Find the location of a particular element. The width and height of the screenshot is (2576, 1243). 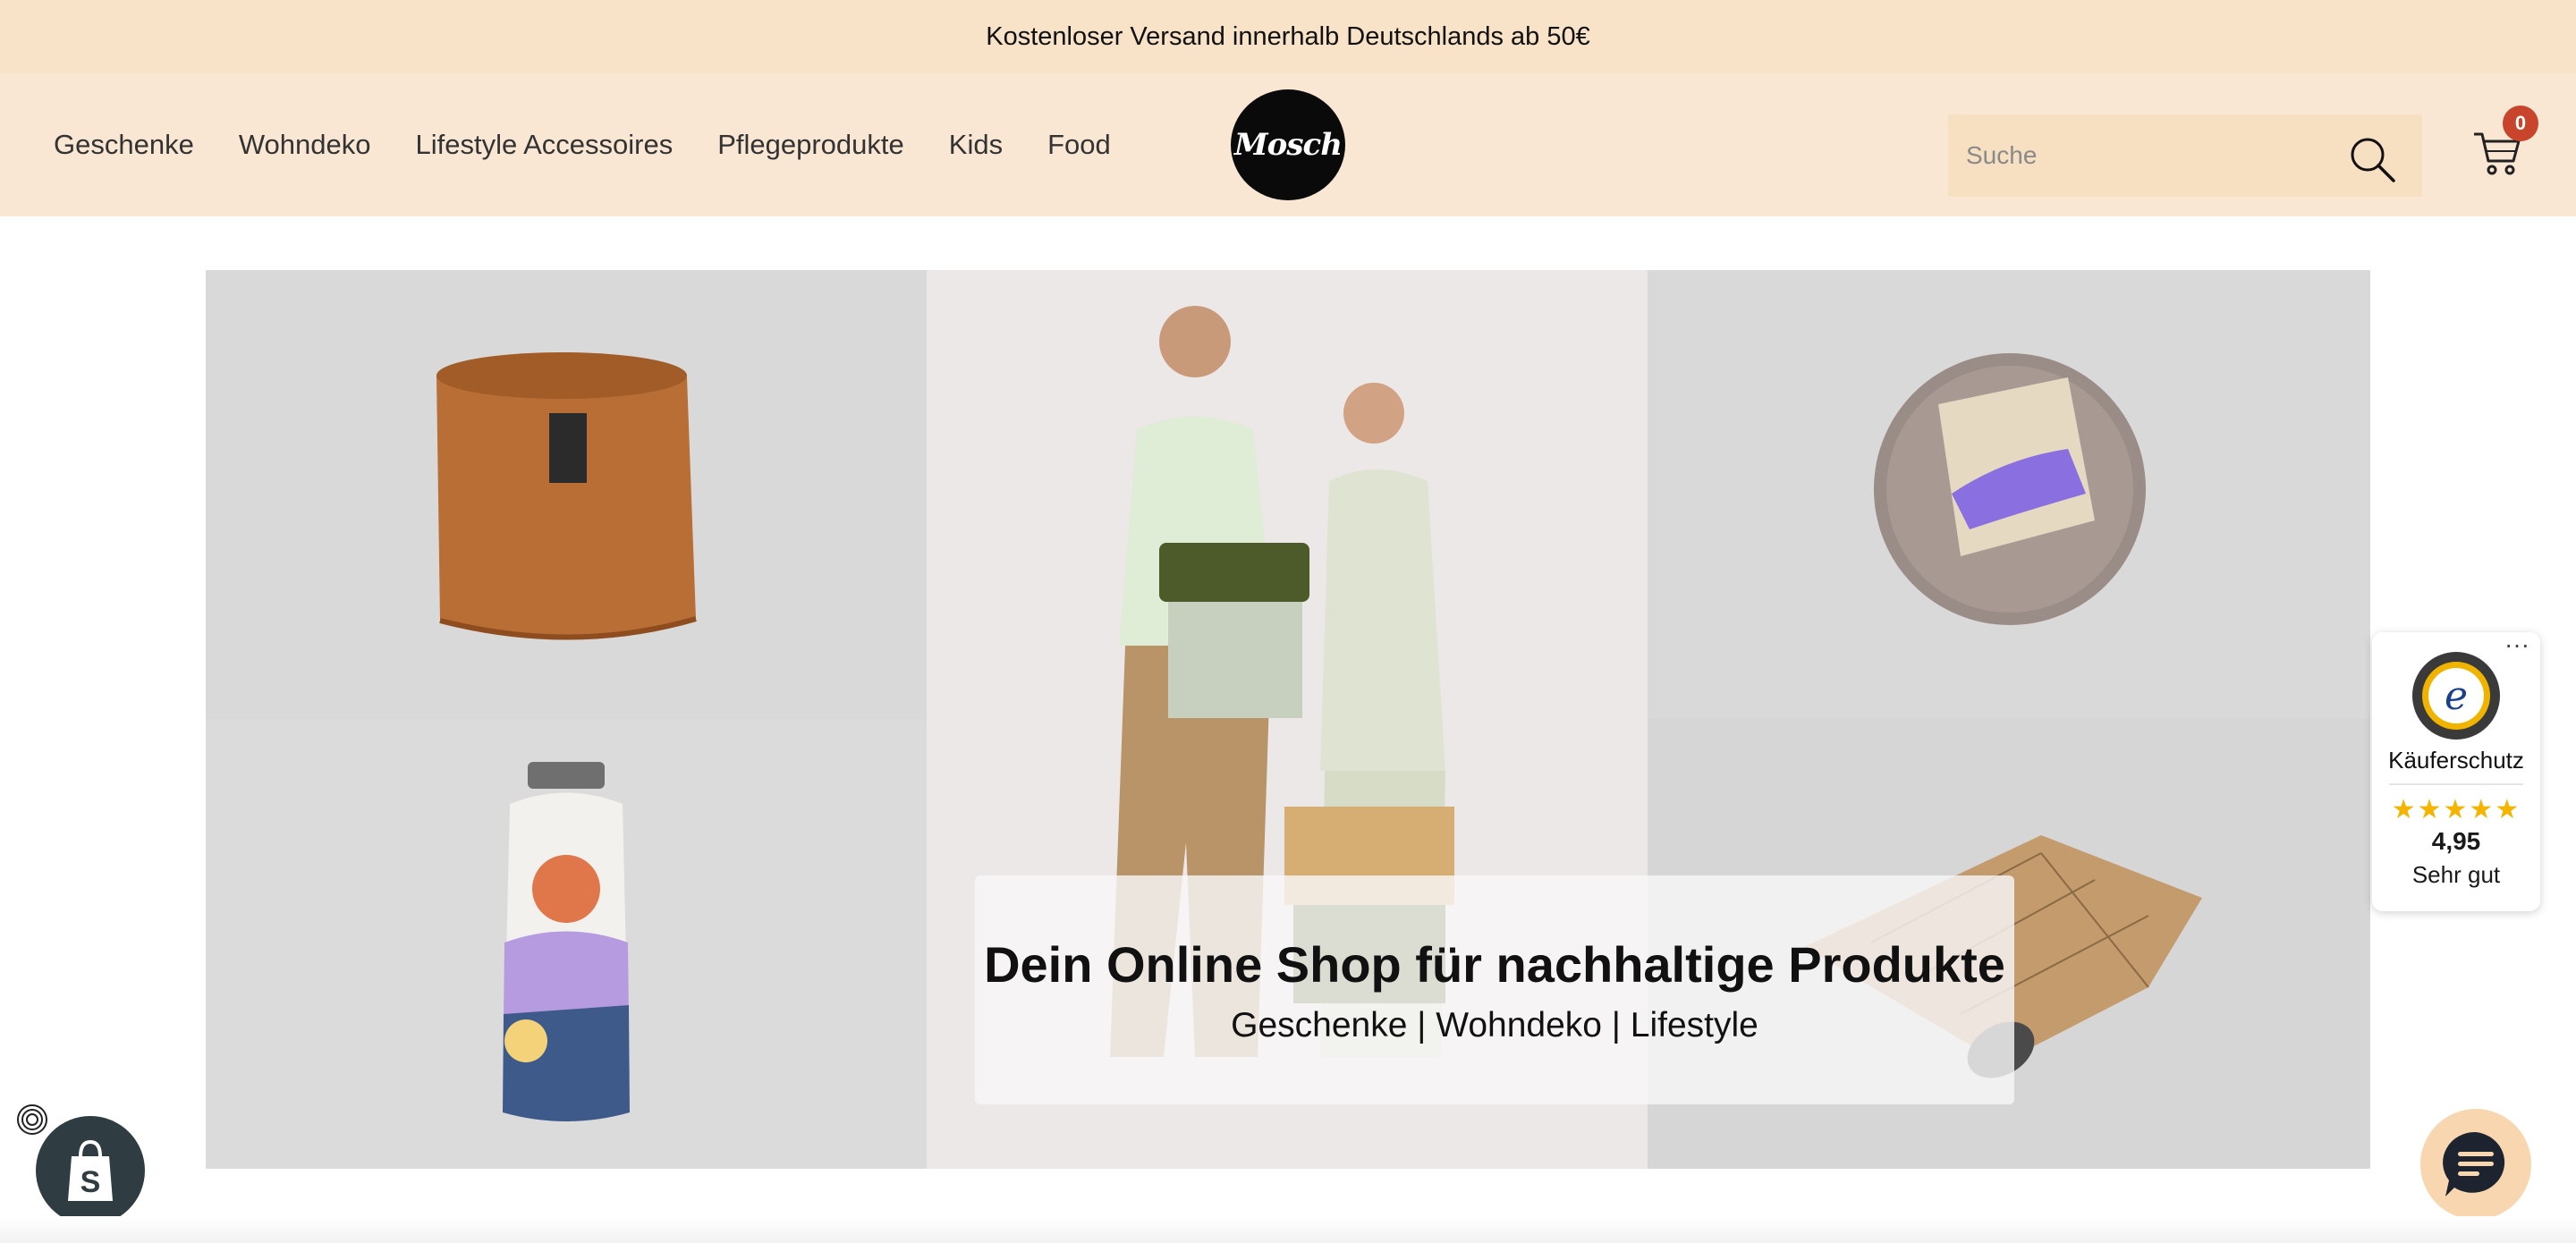

hero-tile-bottle is located at coordinates (566, 944).